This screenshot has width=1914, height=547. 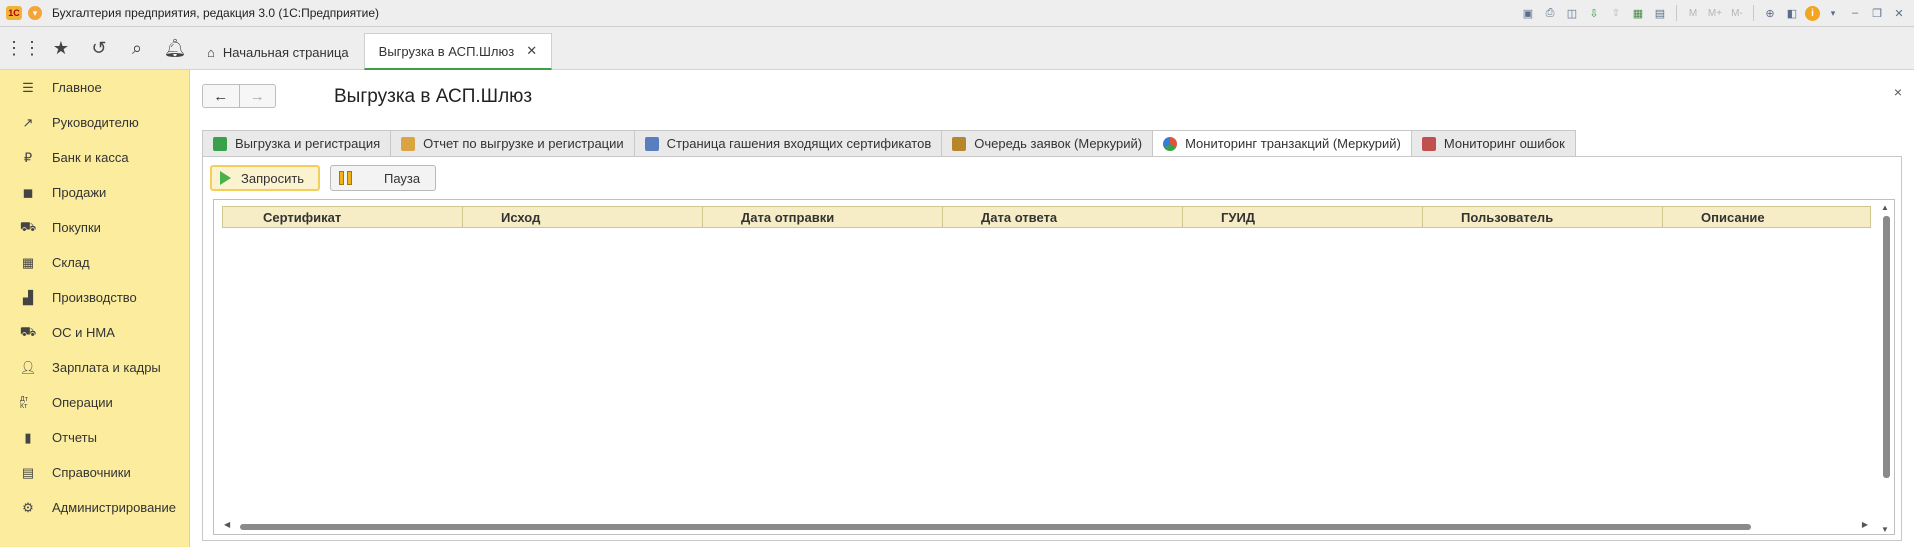 I want to click on preview-icon: ◫, so click(x=1572, y=13).